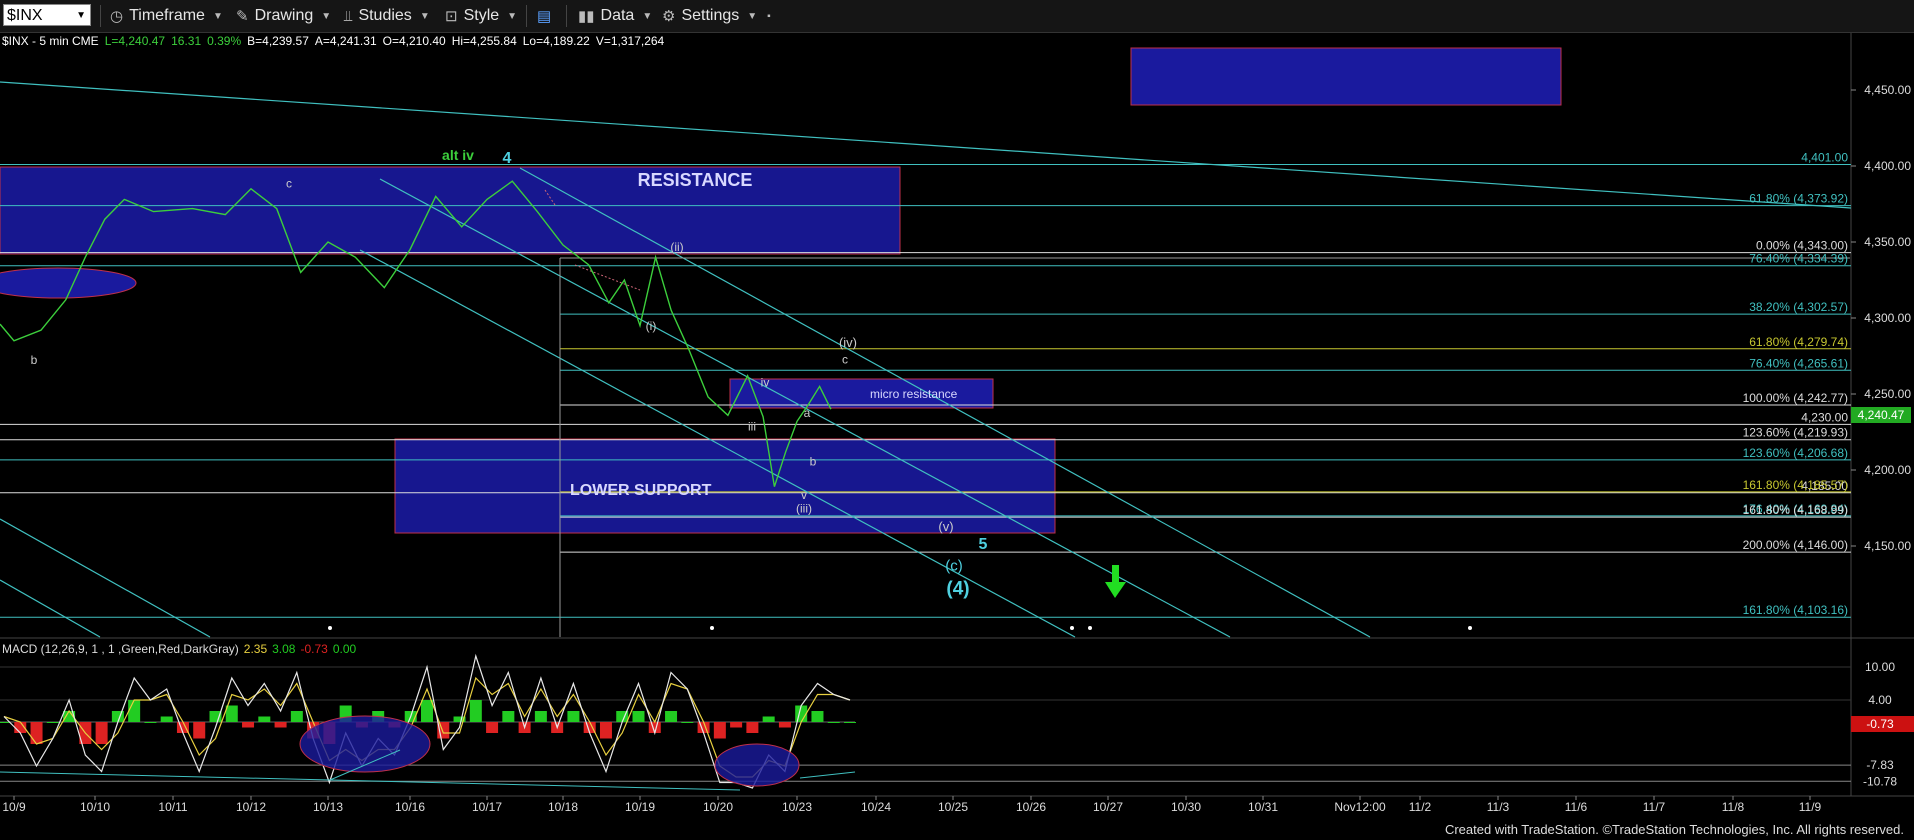 The height and width of the screenshot is (840, 1914). What do you see at coordinates (945, 526) in the screenshot?
I see `wave-label: (v)` at bounding box center [945, 526].